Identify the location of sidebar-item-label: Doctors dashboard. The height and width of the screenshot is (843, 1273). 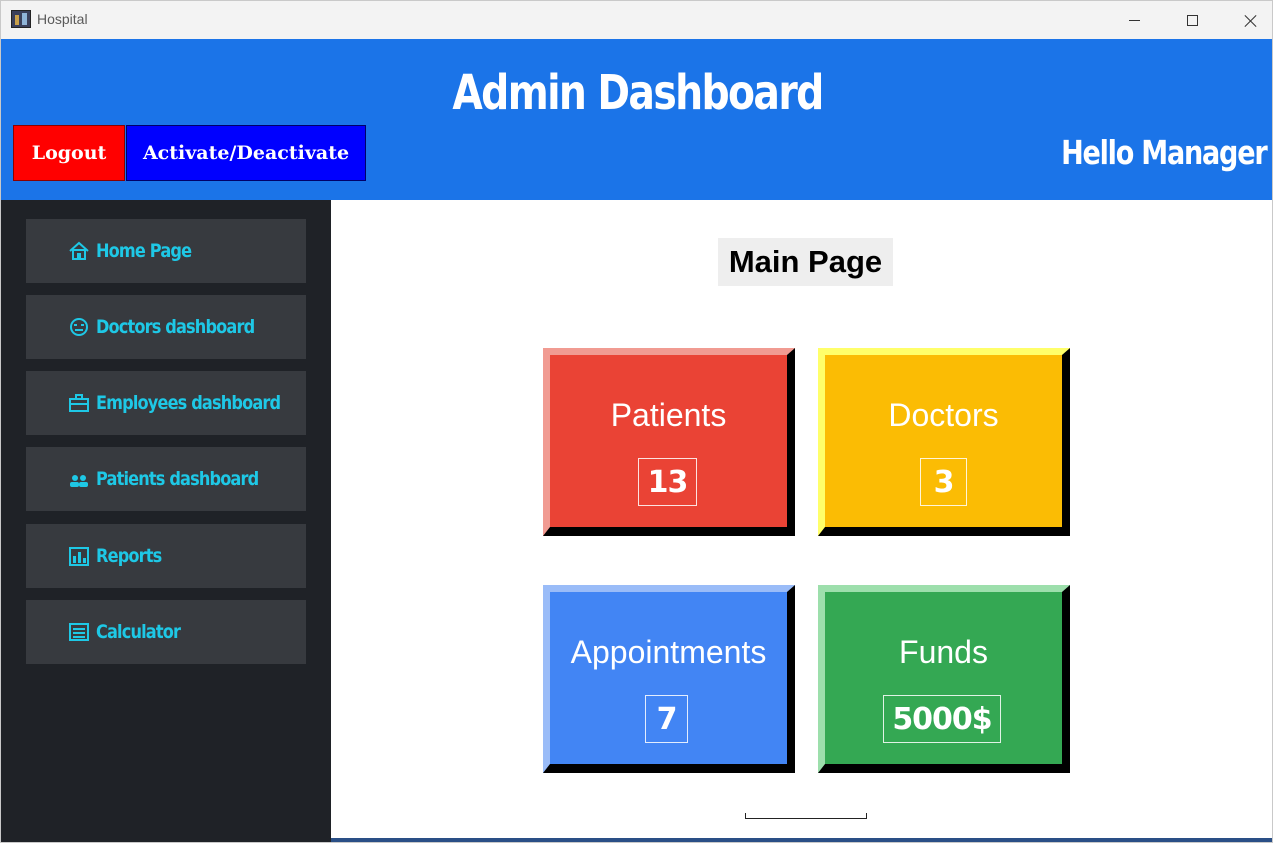
(175, 327).